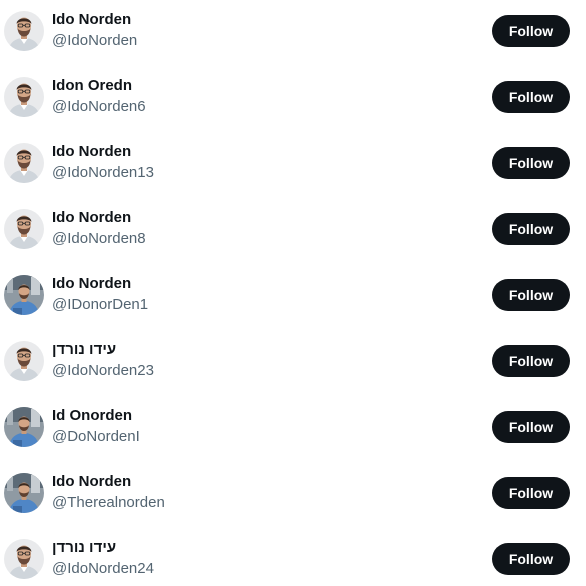 This screenshot has width=586, height=586. I want to click on account-row: Ido Norden @IdoNorden13 Follow, so click(293, 165).